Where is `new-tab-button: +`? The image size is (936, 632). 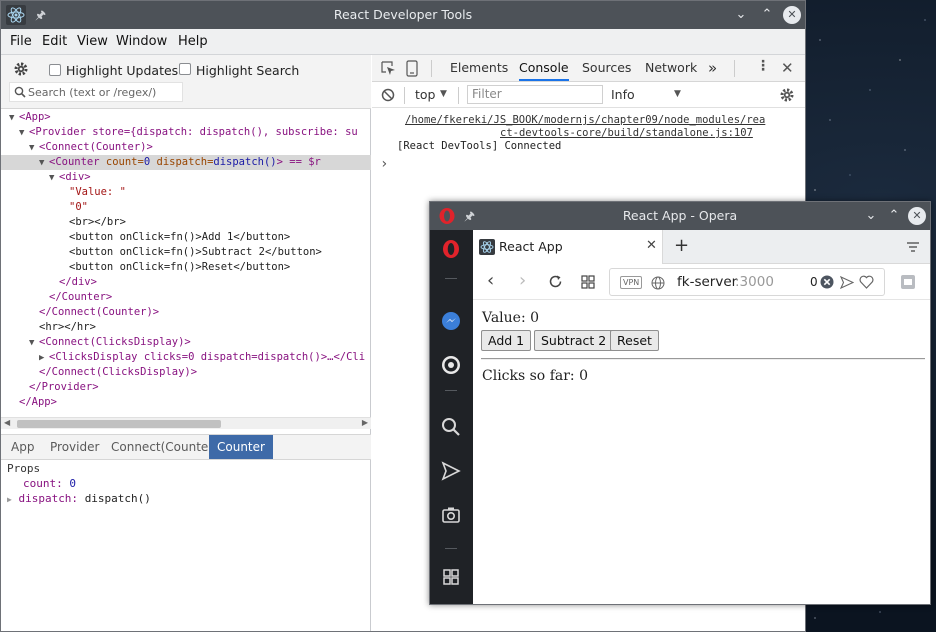
new-tab-button: + is located at coordinates (681, 245).